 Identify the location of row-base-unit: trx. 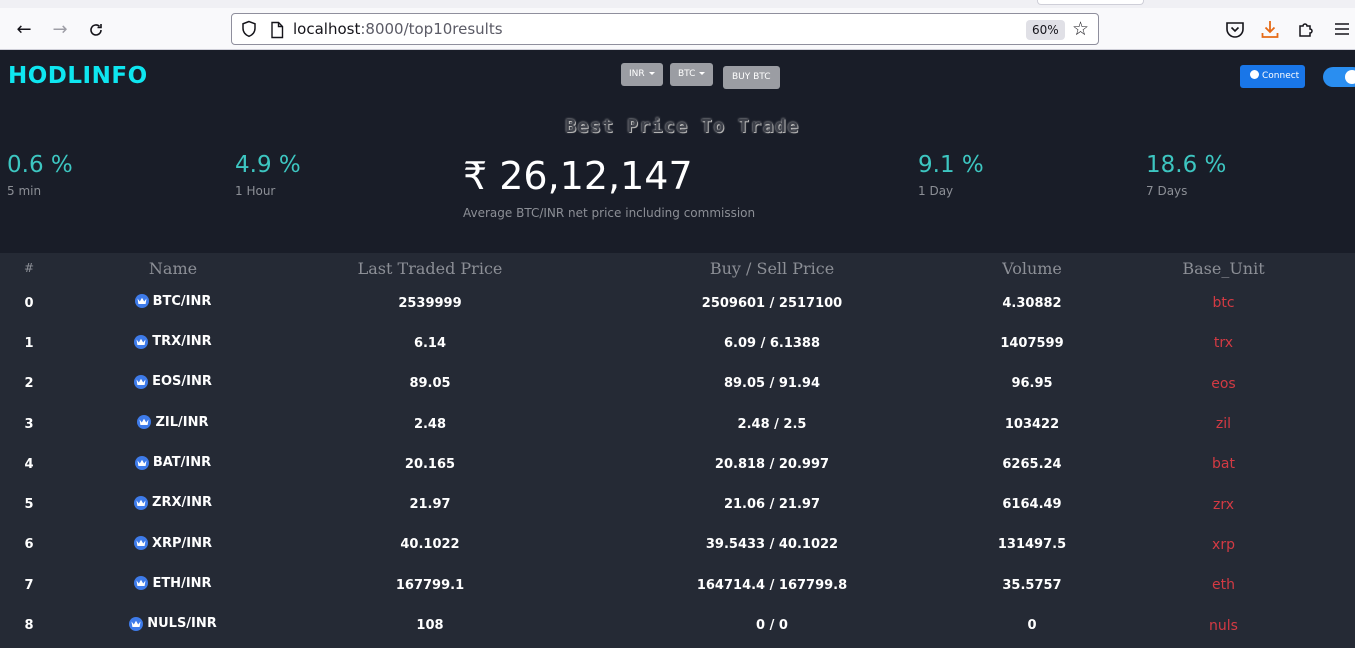
(1223, 343).